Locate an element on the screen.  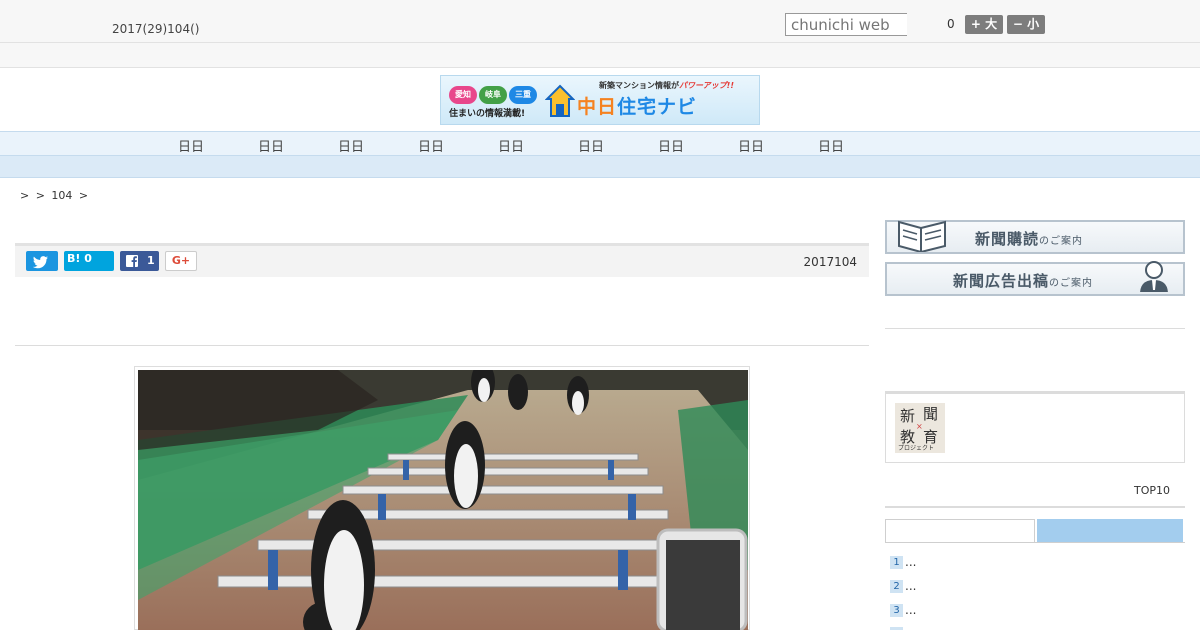
newspaper-education-box: 新 聞 × 教 育 プロジェクト is located at coordinates (1035, 427).